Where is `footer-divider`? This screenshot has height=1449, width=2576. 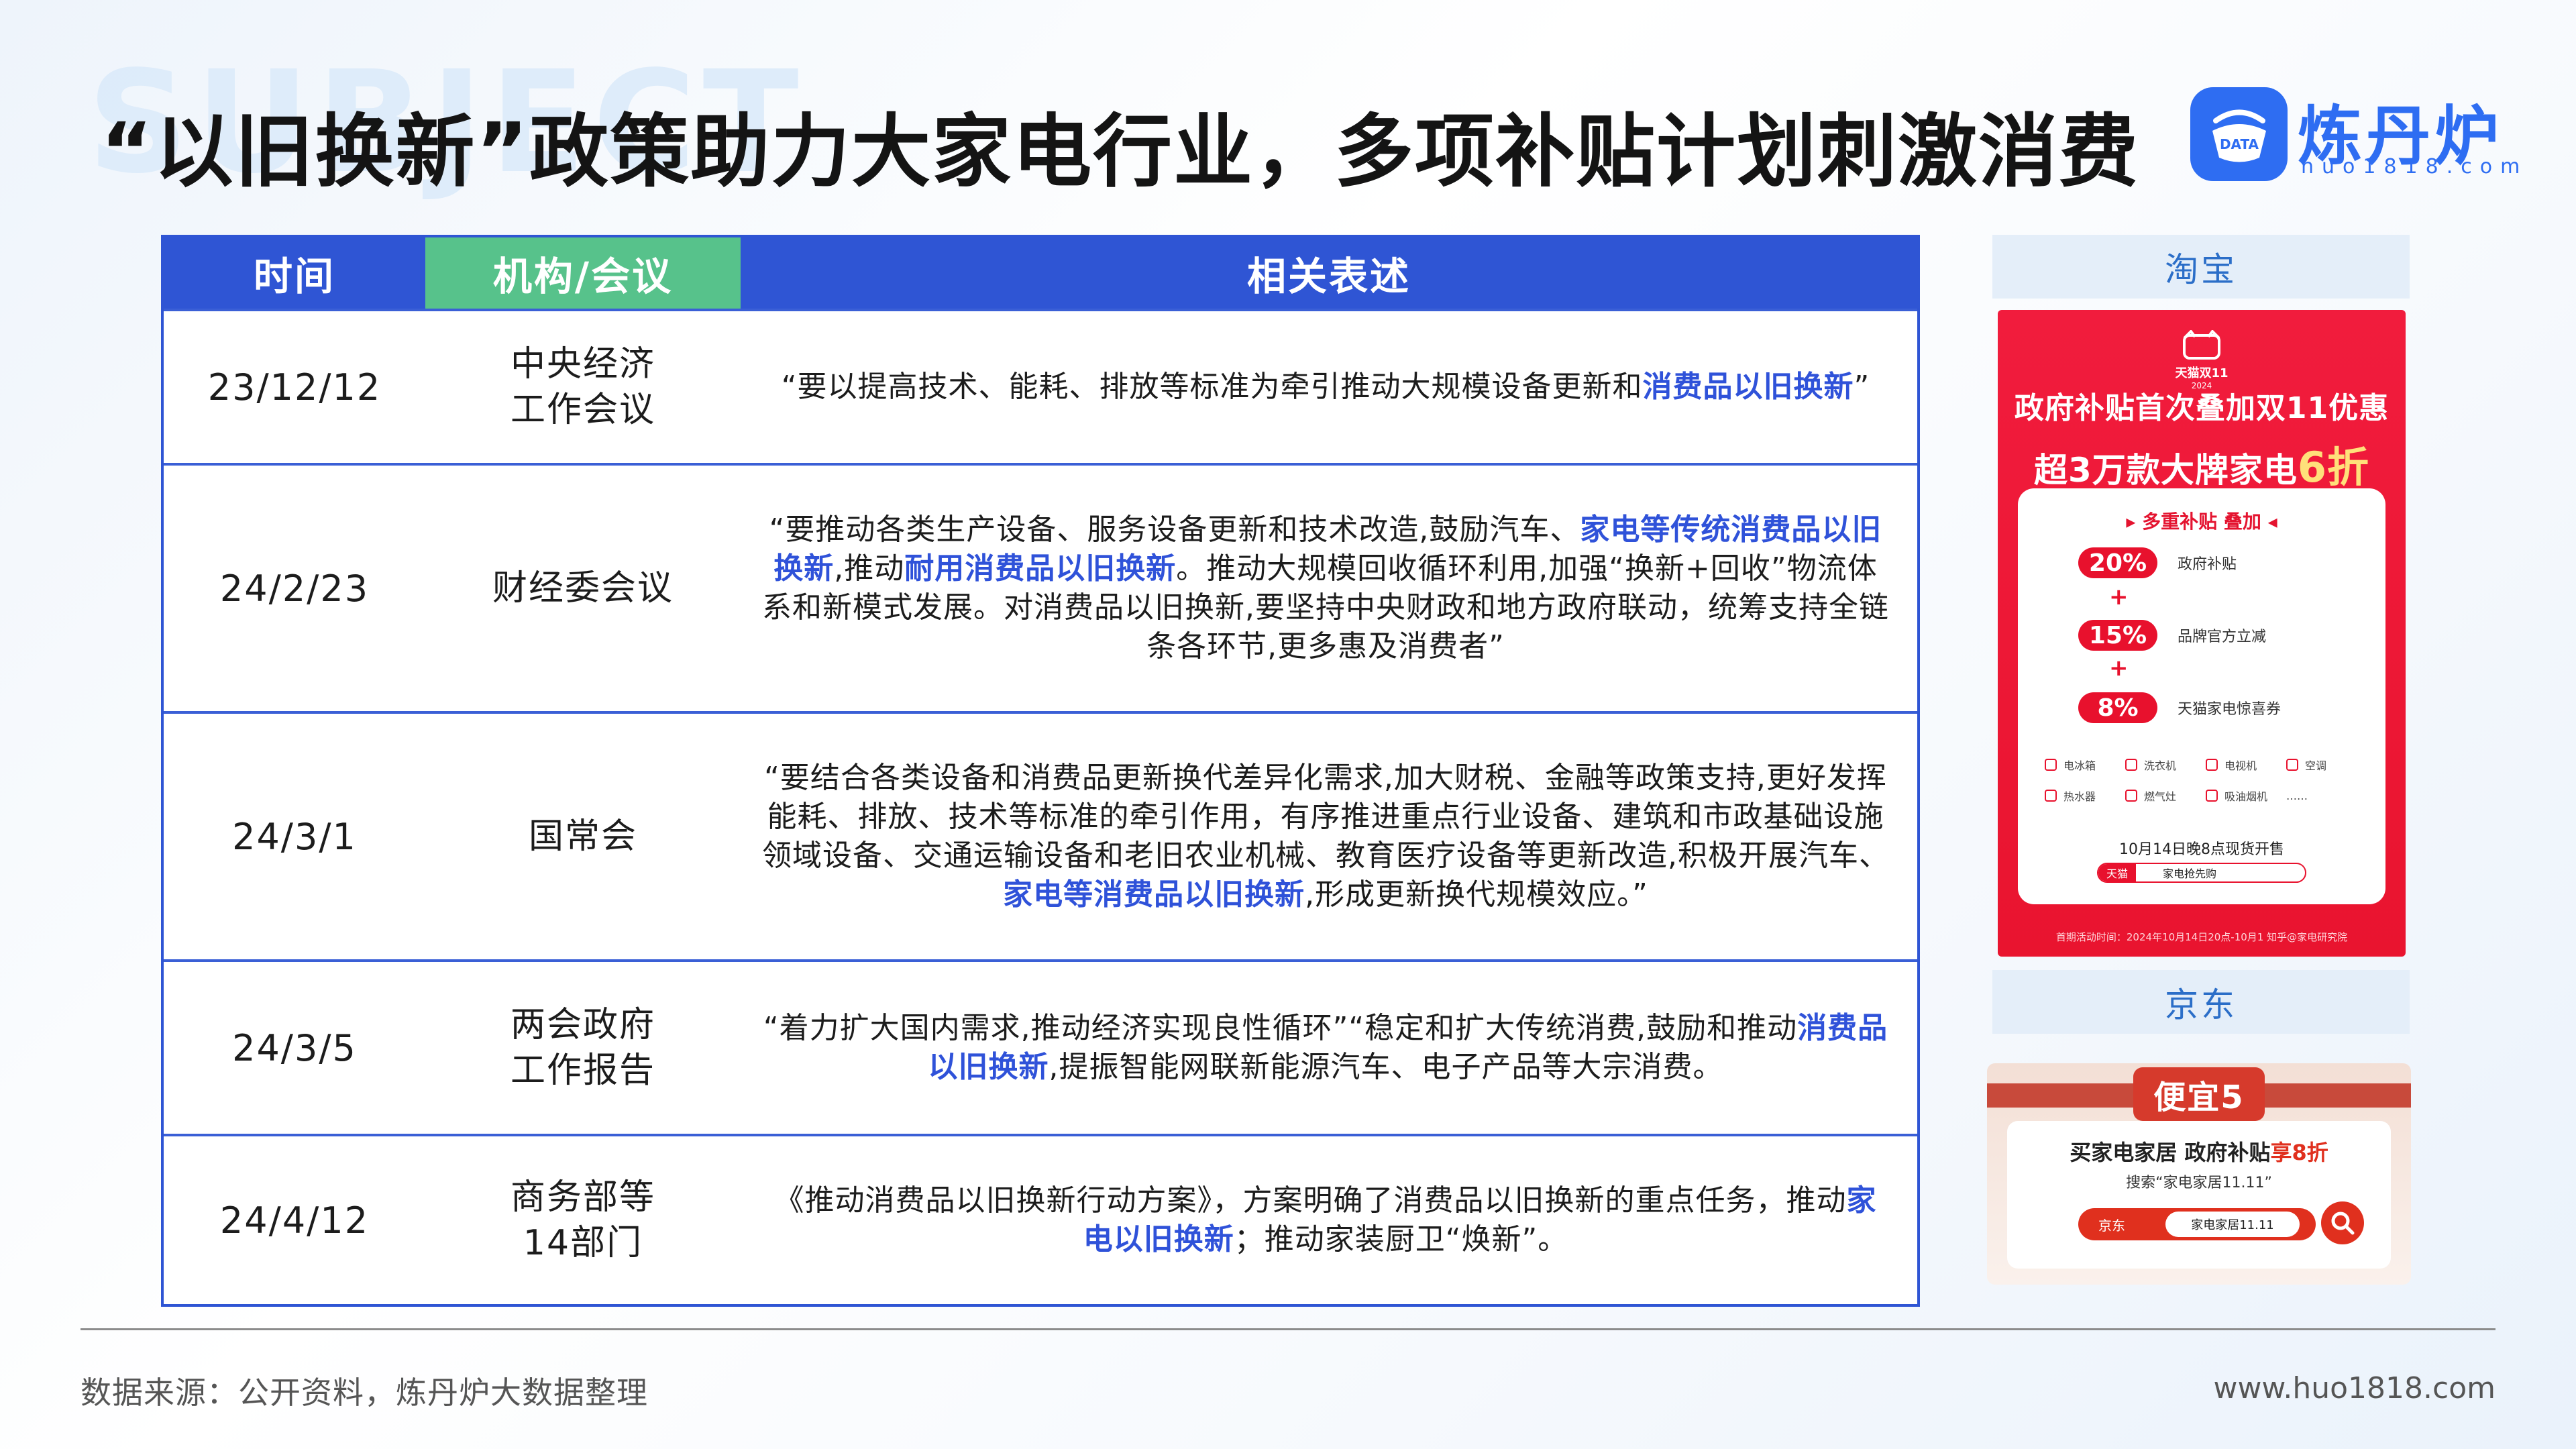 footer-divider is located at coordinates (1288, 1329).